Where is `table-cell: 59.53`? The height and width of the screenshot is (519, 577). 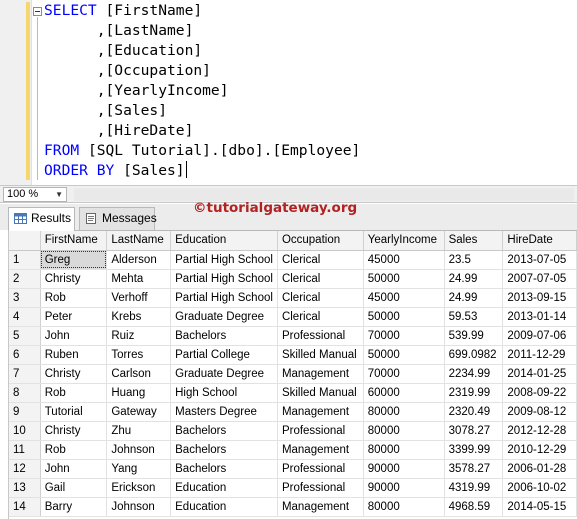
table-cell: 59.53 is located at coordinates (474, 317).